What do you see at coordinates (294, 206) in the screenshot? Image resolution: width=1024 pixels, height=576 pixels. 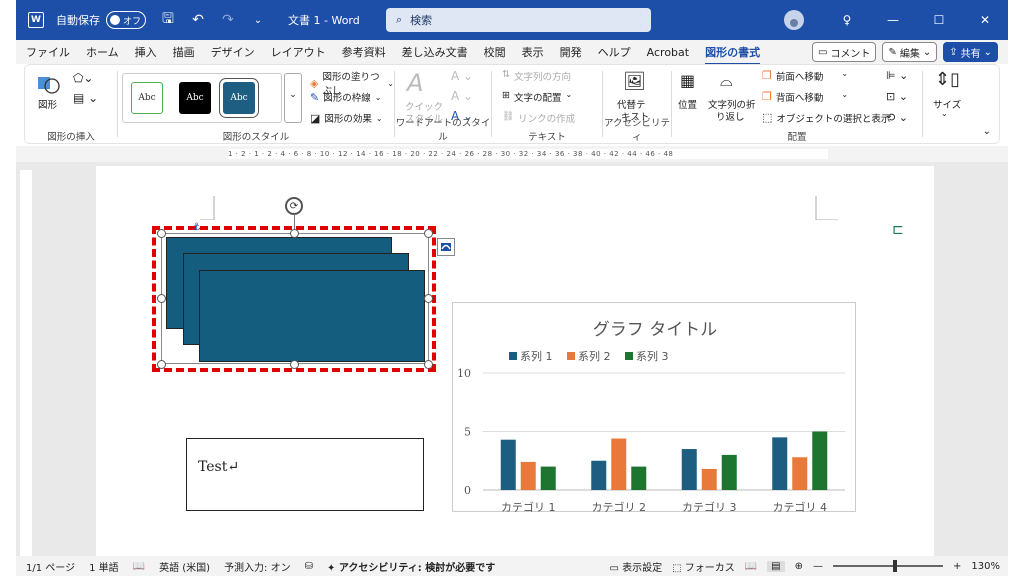 I see `rotate-handle-icon: ⟳` at bounding box center [294, 206].